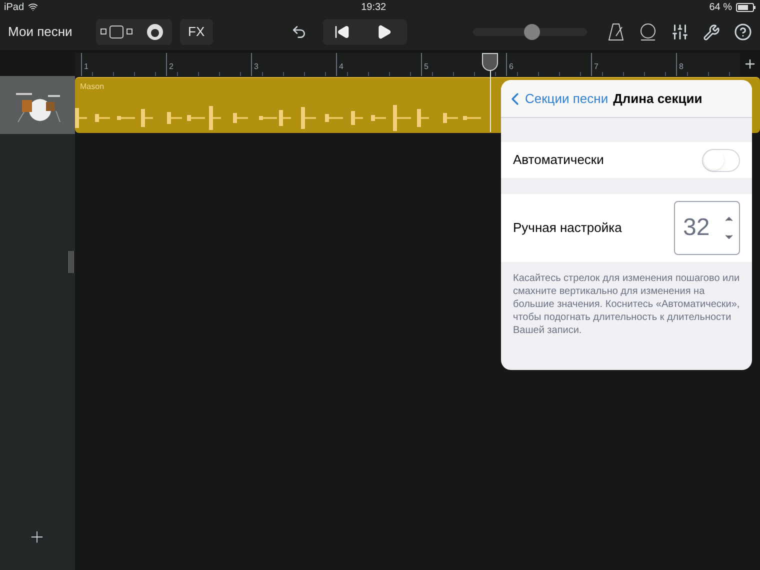  I want to click on rewind-icon, so click(342, 32).